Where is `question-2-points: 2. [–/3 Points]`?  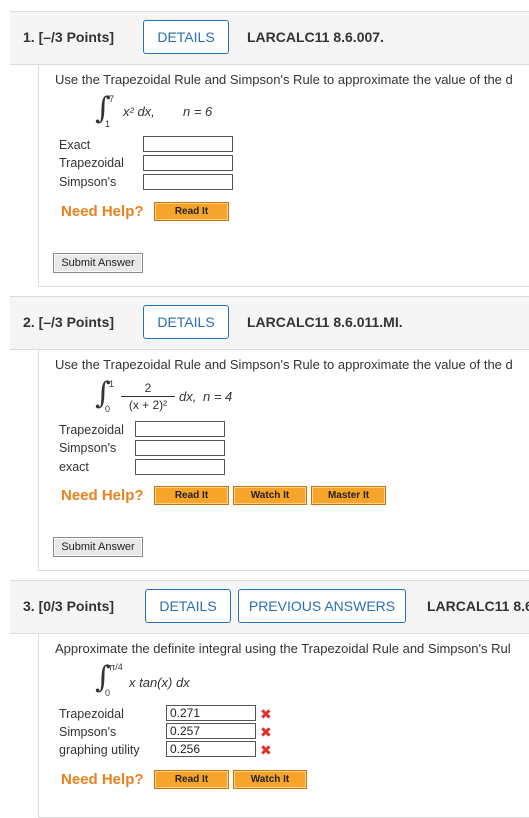
question-2-points: 2. [–/3 Points] is located at coordinates (69, 322).